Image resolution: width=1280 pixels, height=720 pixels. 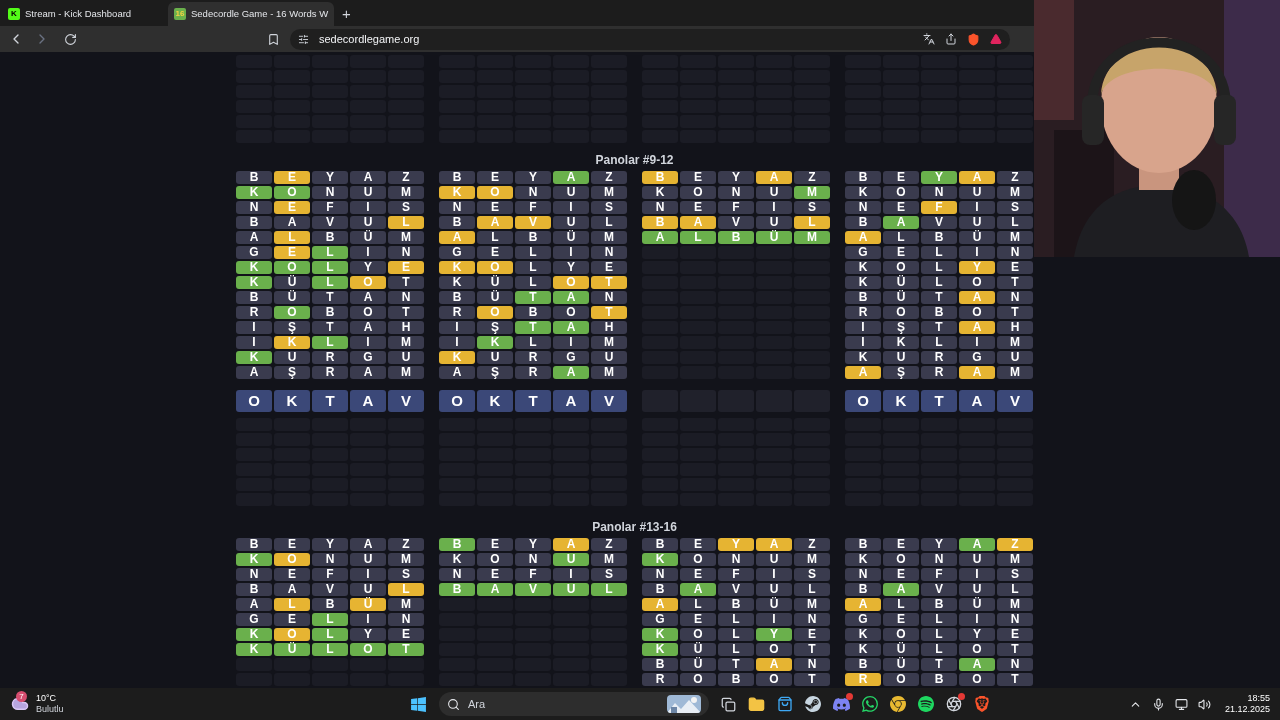 I want to click on reload-icon, so click(x=70, y=39).